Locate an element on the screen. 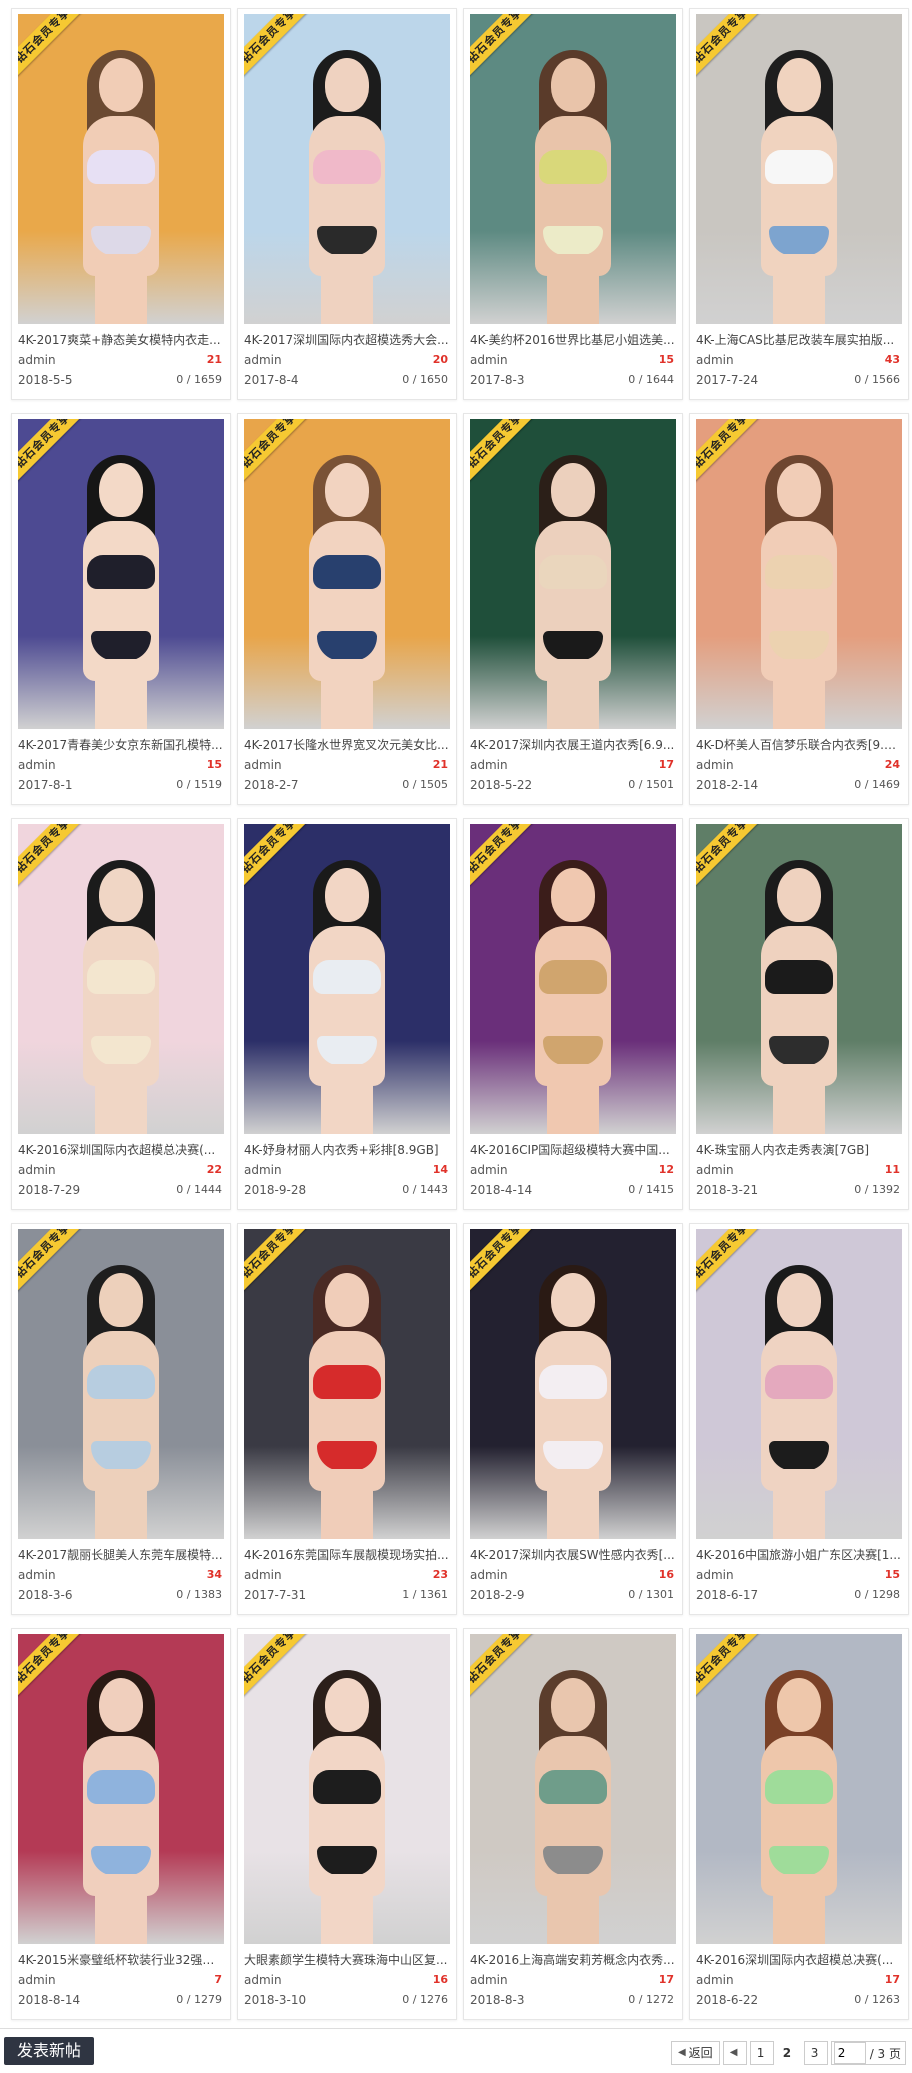 The image size is (912, 2073). view-count: 0 / 1501 is located at coordinates (651, 784).